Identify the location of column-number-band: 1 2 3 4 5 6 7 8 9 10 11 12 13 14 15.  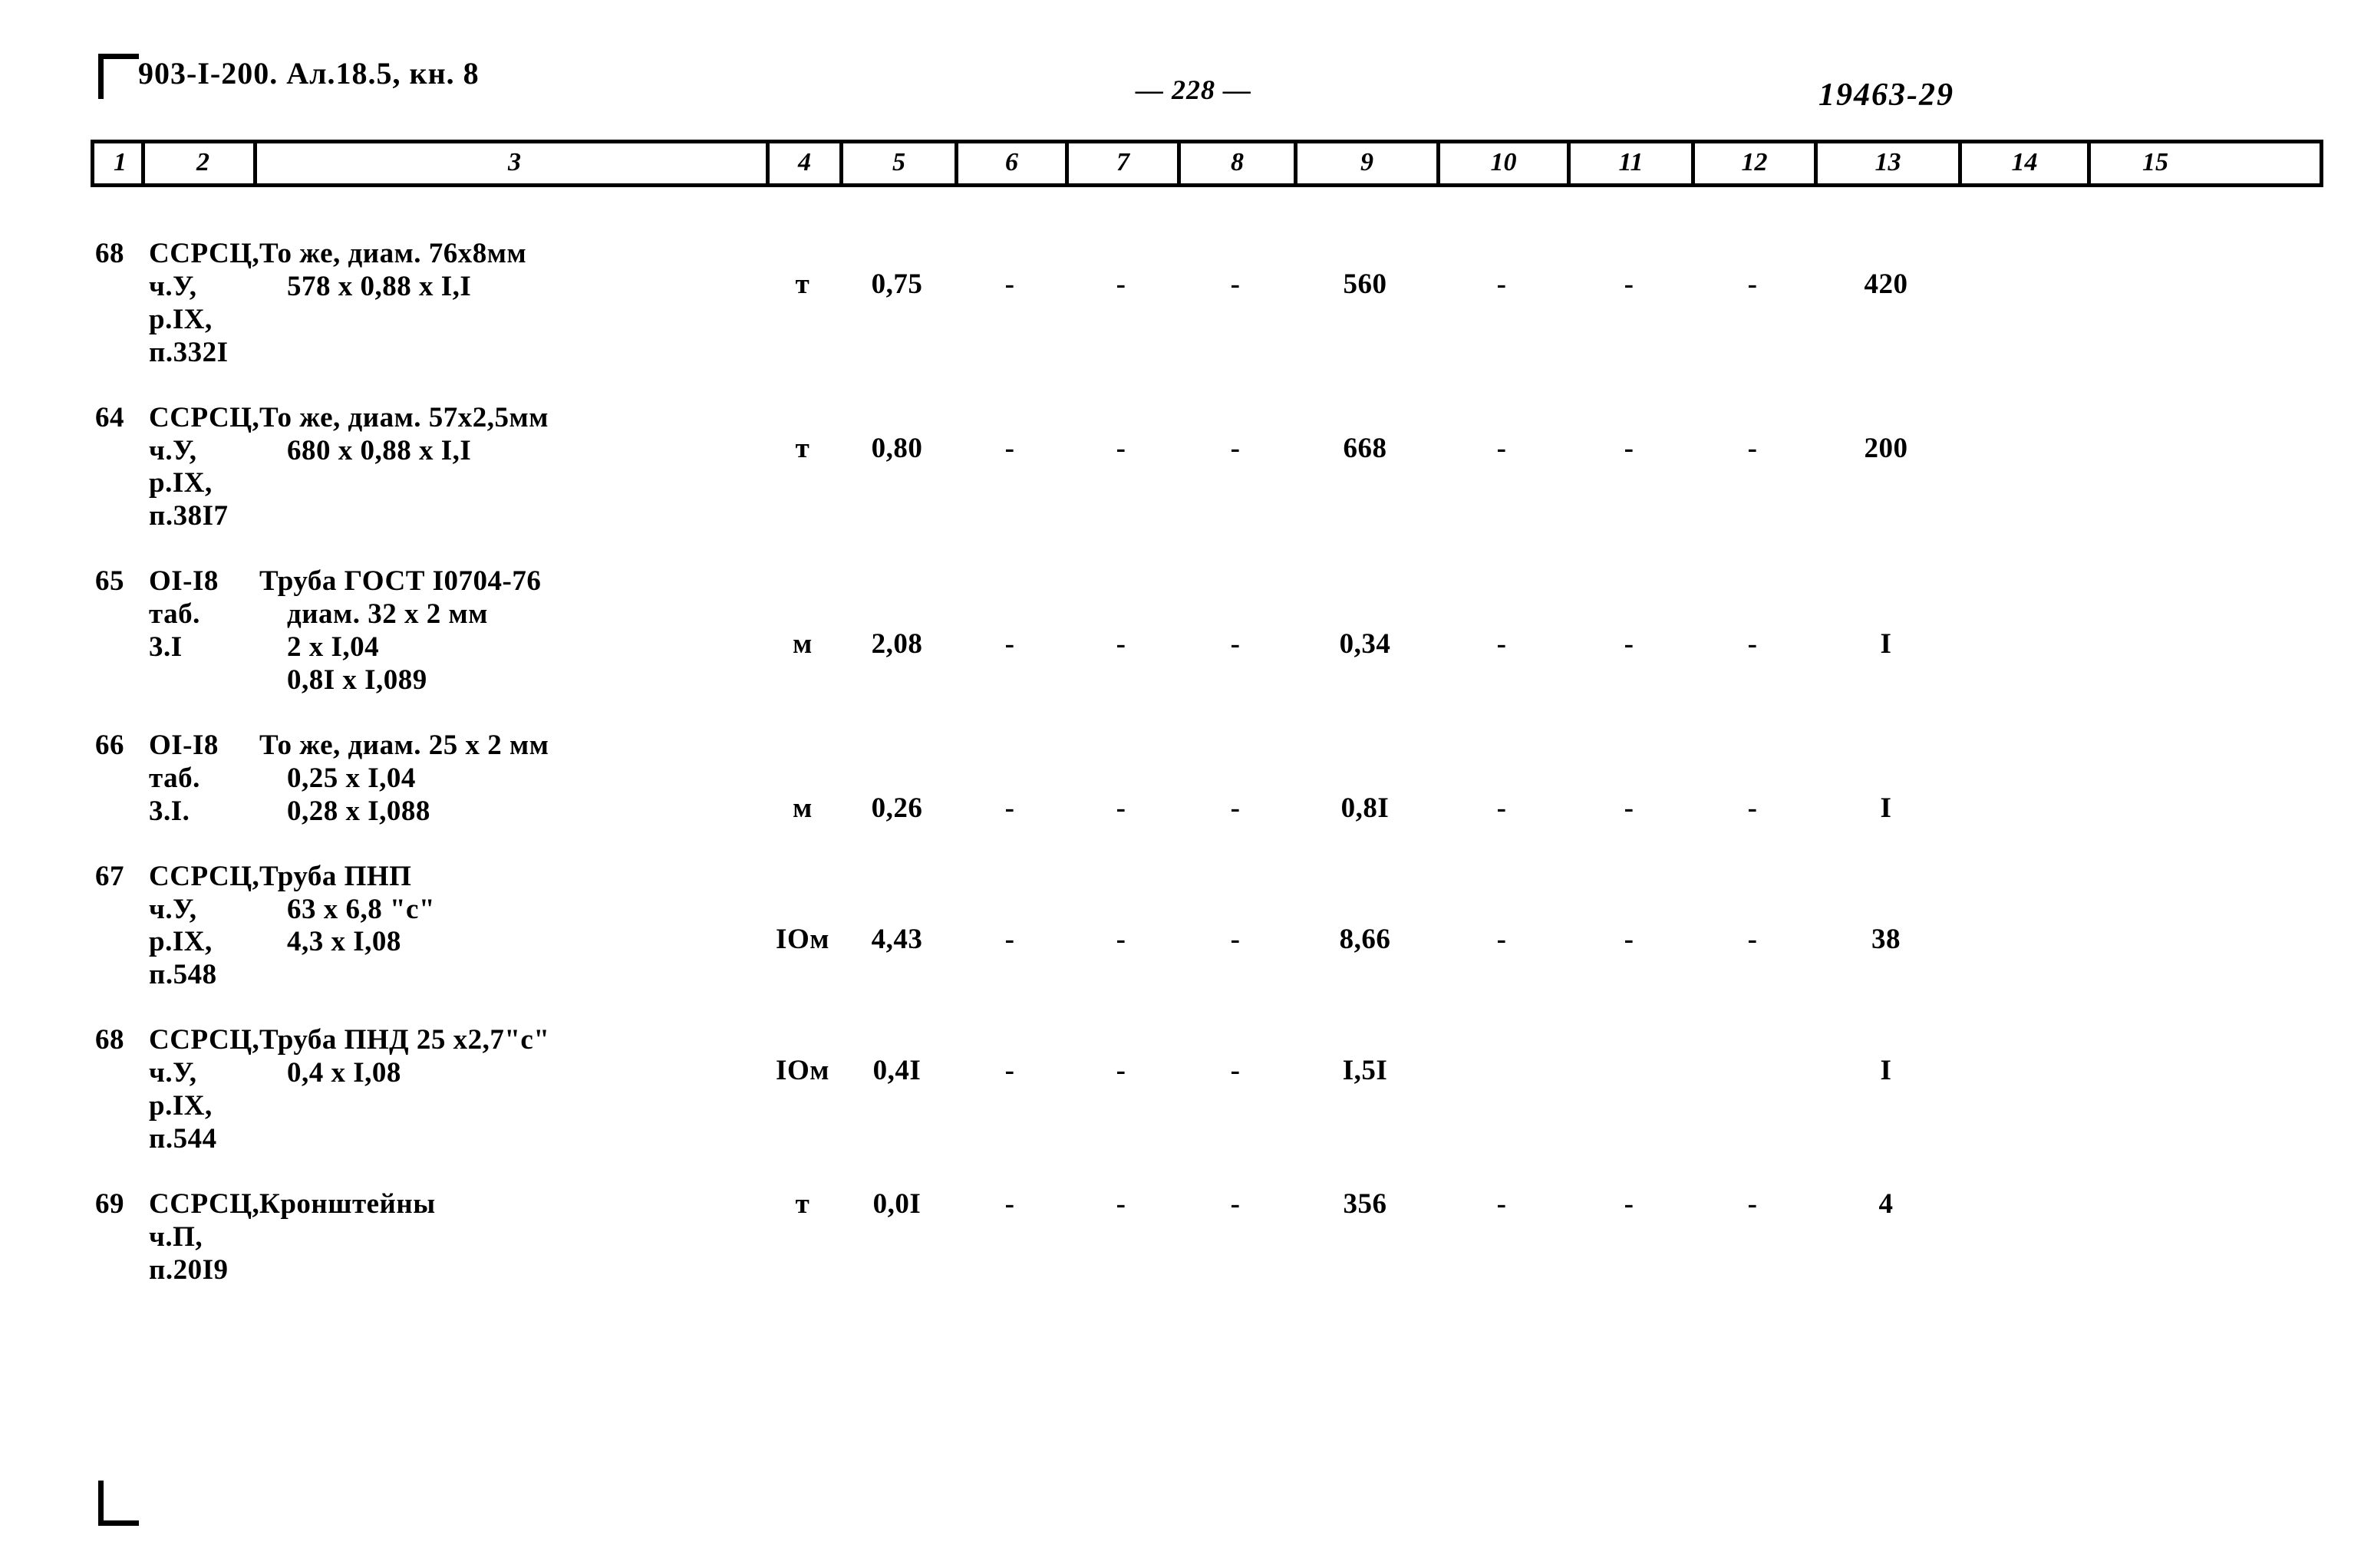
(1207, 163).